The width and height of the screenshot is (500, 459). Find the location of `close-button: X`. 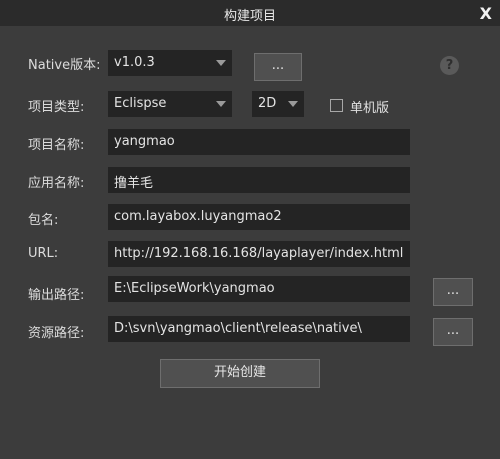

close-button: X is located at coordinates (486, 13).